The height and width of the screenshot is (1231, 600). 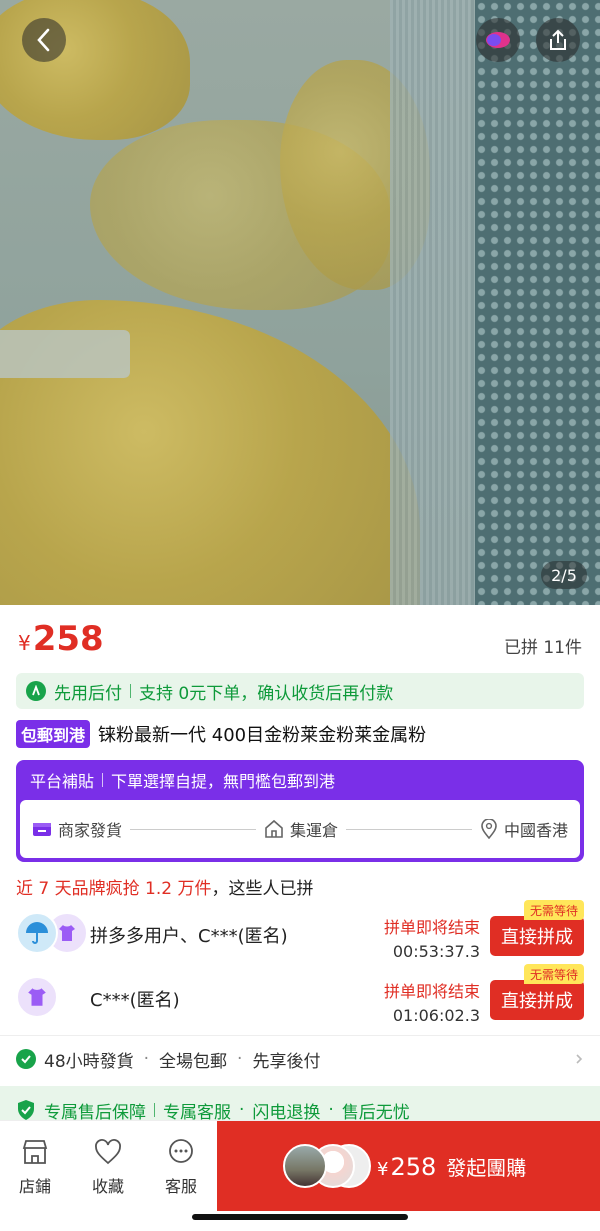 I want to click on shipping-route: 商家發貨 集運倉 中國香港, so click(x=300, y=829).